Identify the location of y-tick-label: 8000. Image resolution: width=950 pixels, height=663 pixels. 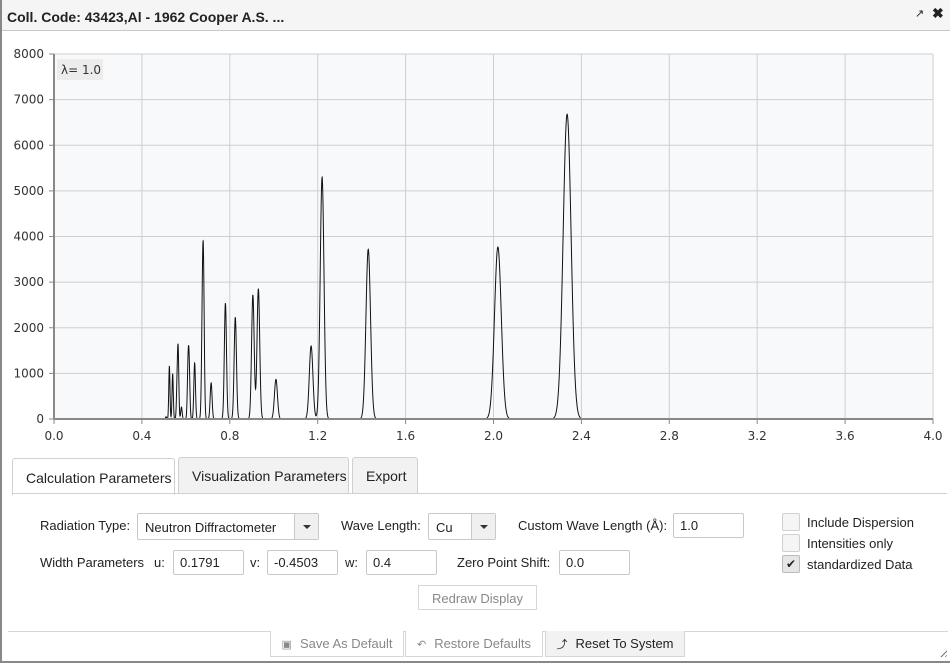
(28, 54).